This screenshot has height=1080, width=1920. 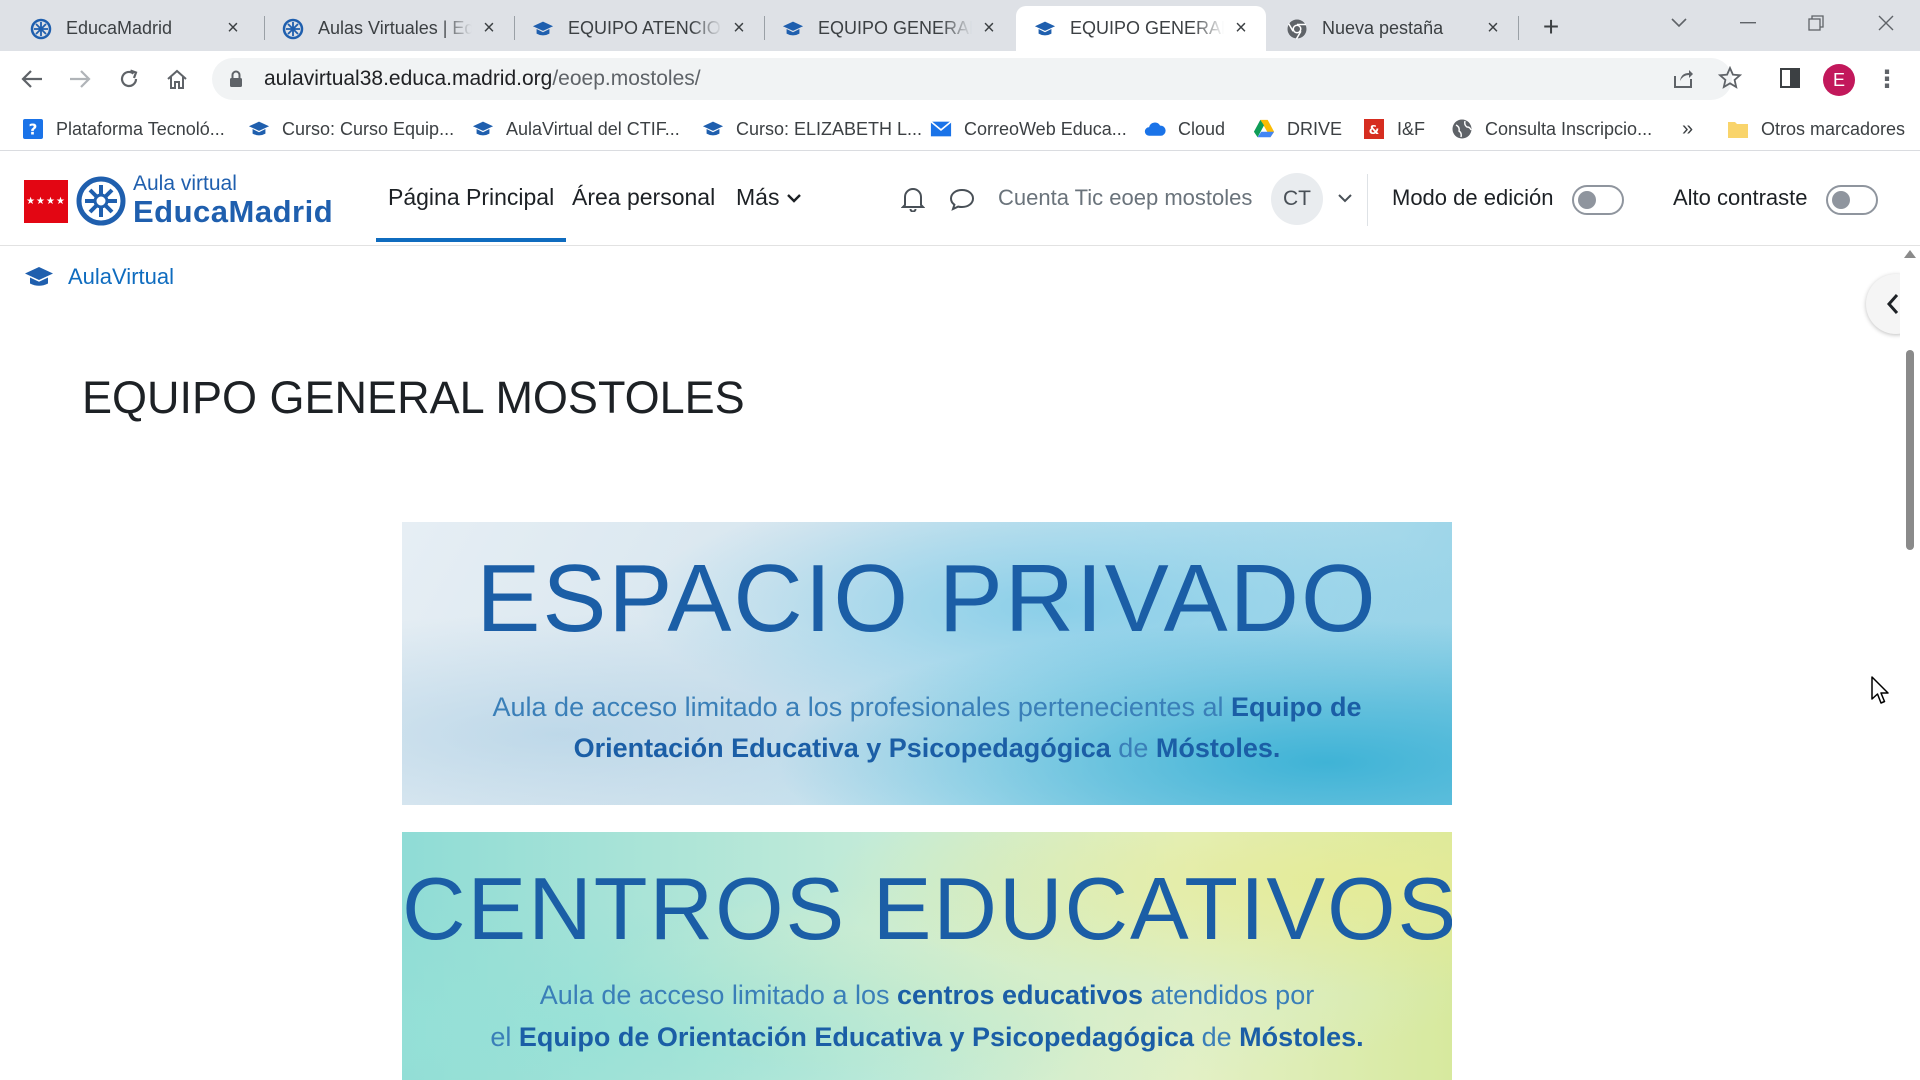 I want to click on bookmark-item: & I&F, so click(x=1394, y=129).